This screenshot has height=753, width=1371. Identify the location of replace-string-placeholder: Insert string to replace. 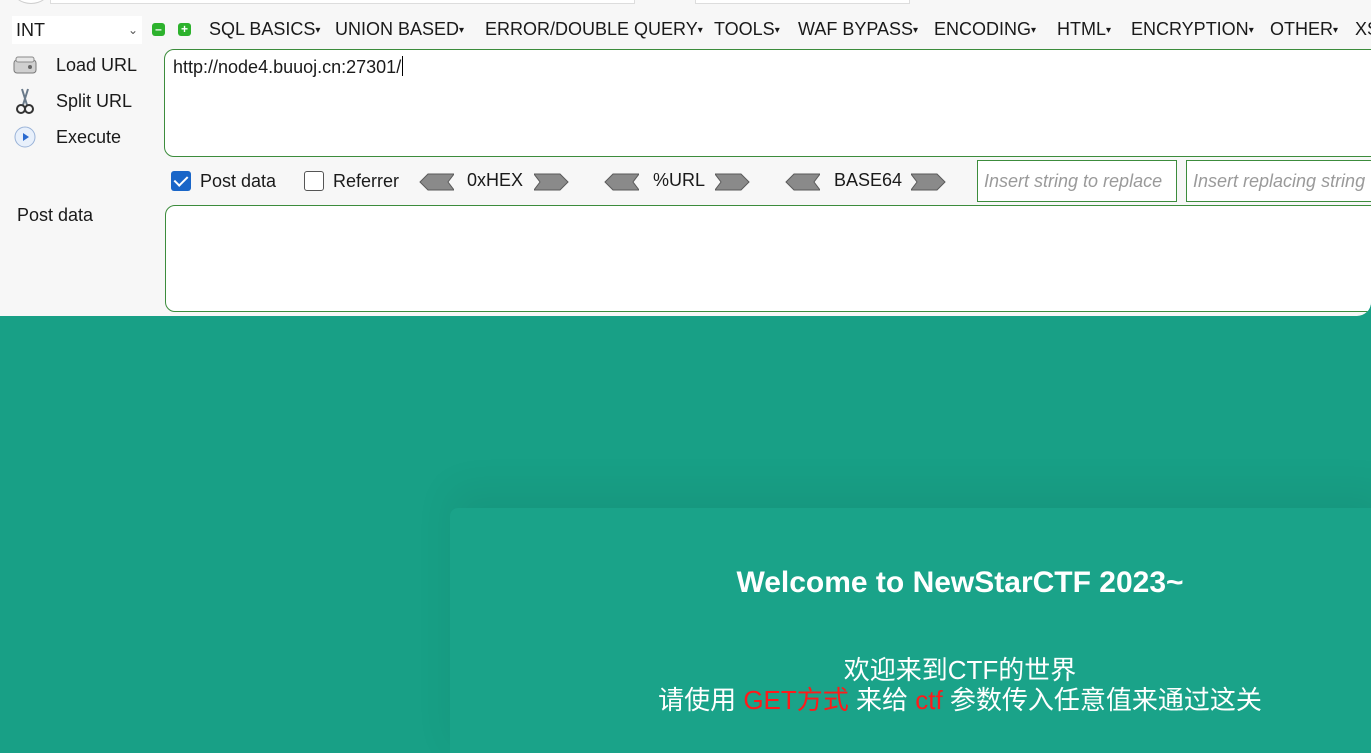
(1073, 181).